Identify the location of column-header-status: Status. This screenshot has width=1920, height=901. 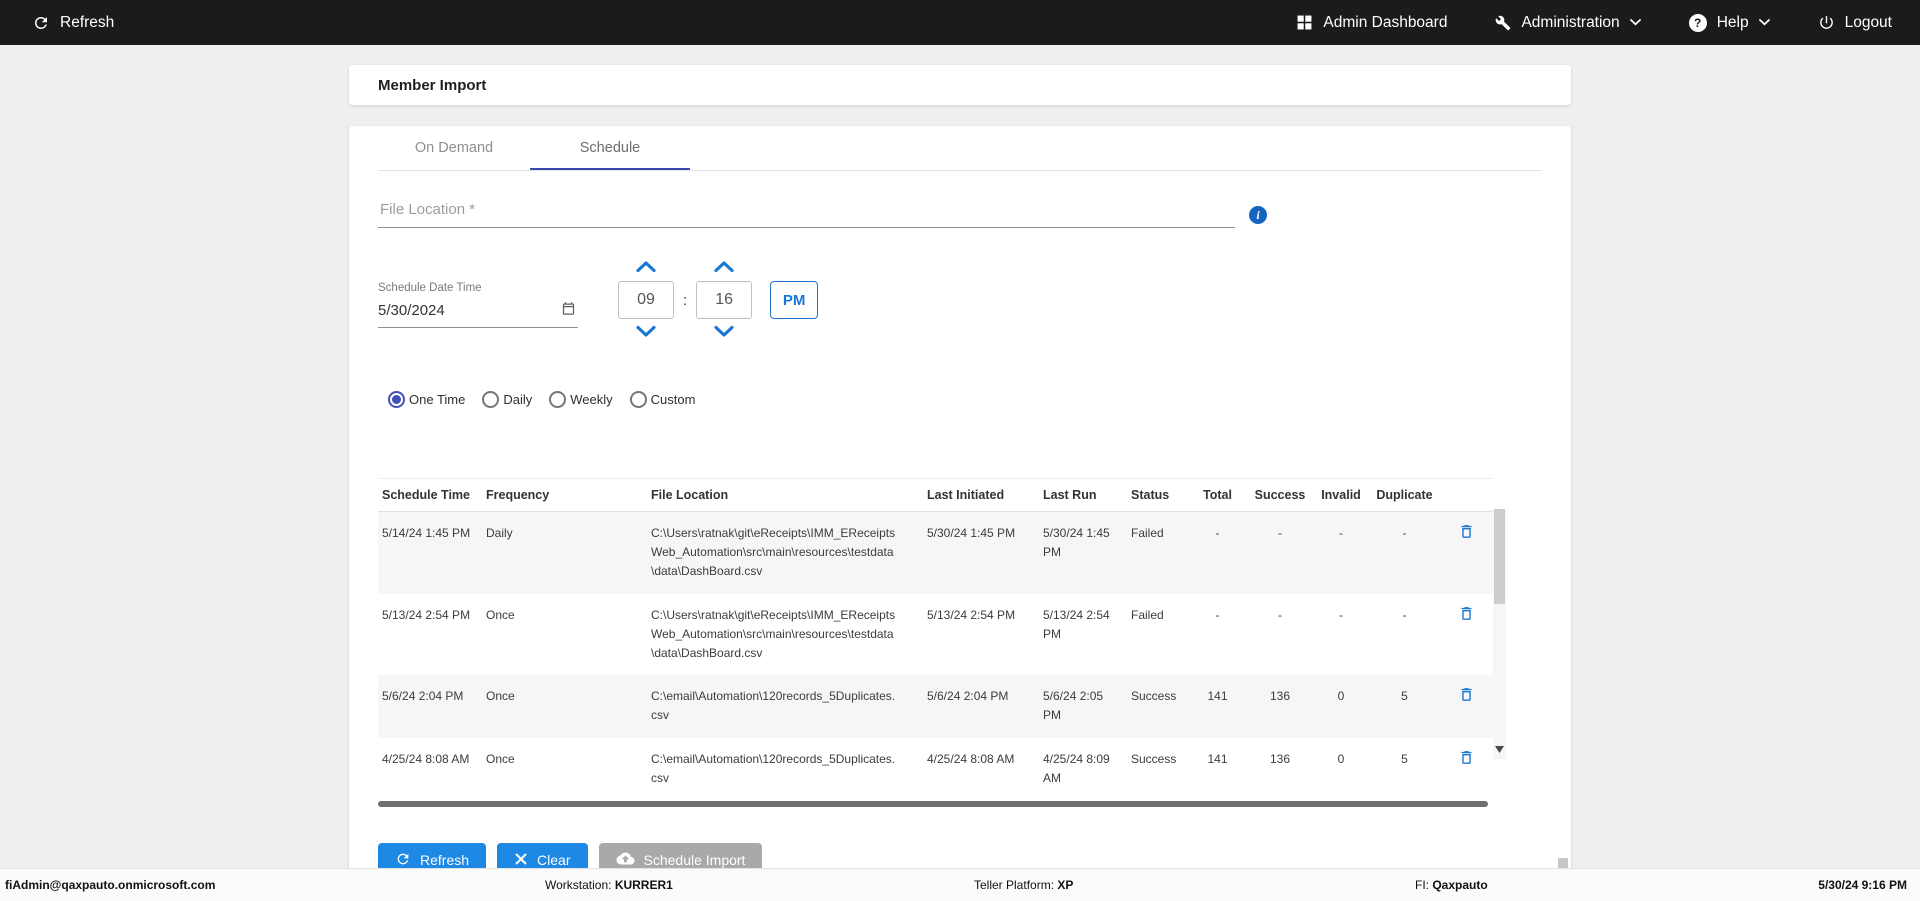
(1150, 495).